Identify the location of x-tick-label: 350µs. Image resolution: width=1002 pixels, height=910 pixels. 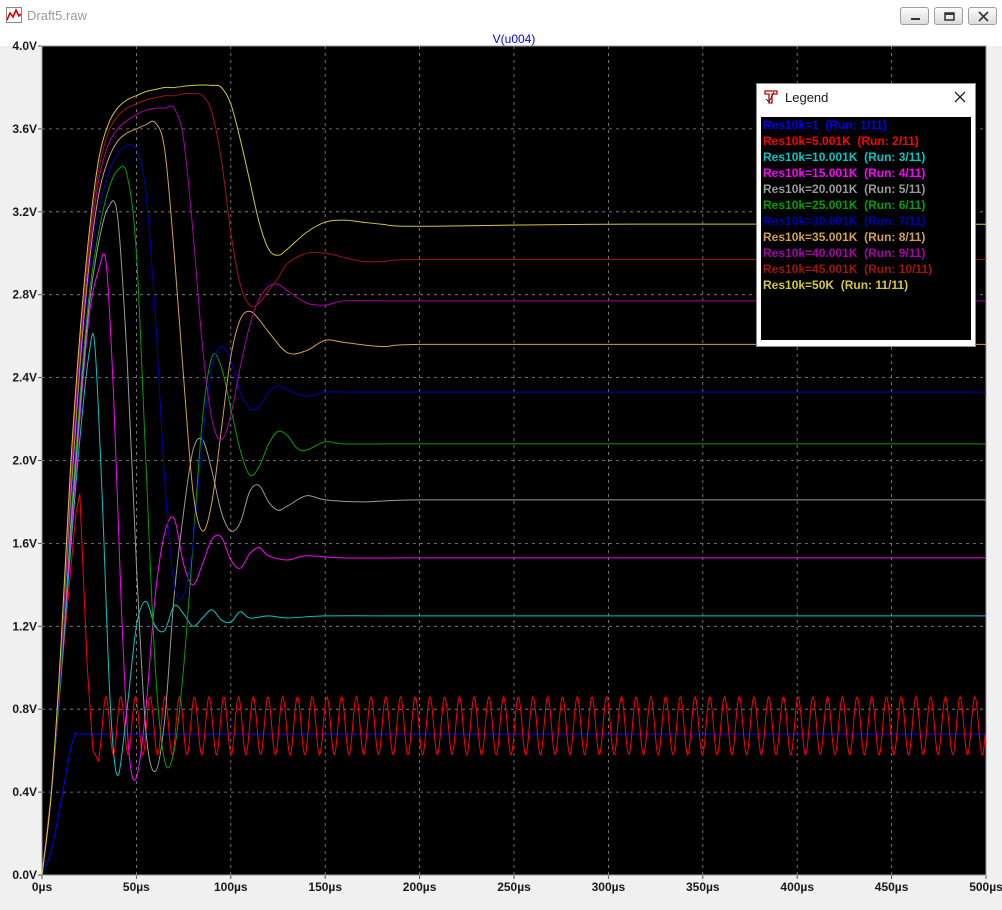
(703, 887).